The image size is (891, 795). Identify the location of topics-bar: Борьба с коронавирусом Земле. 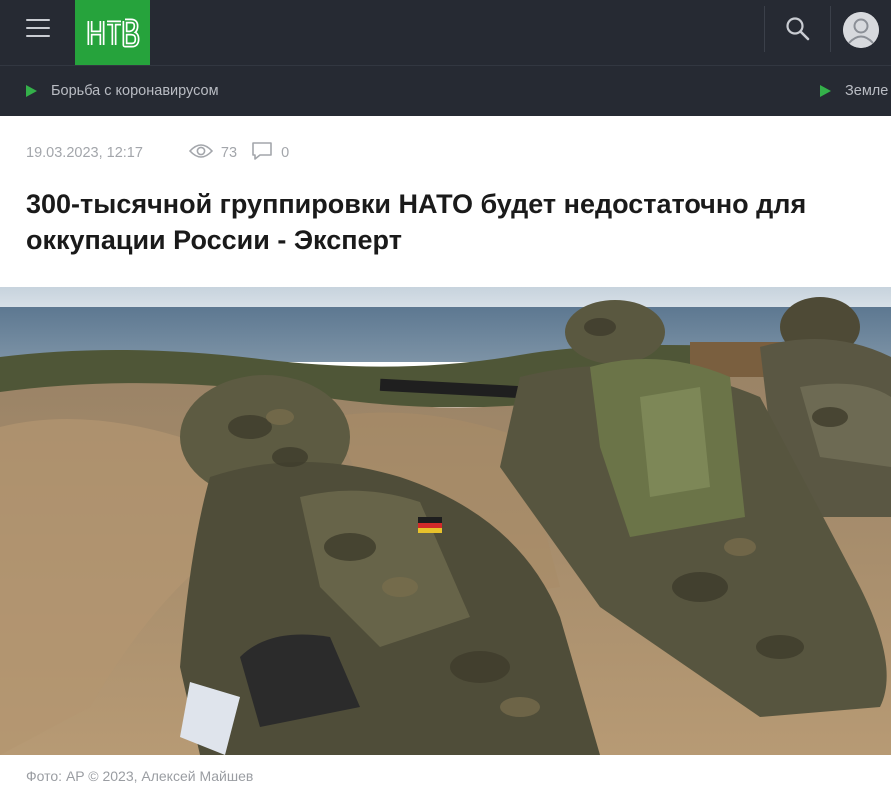
(445, 90).